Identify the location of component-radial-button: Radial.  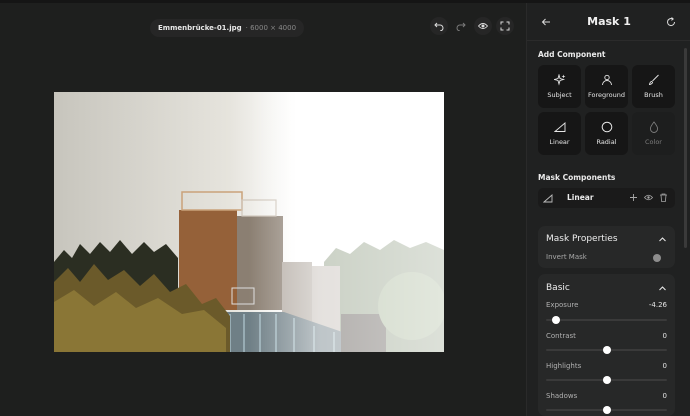
(606, 133).